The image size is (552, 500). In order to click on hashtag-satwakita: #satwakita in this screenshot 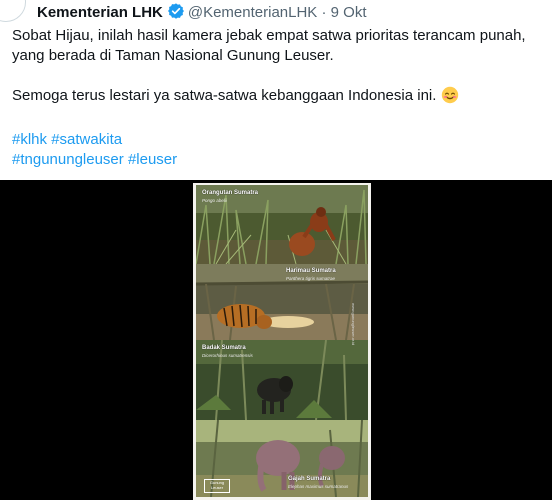, I will do `click(86, 139)`.